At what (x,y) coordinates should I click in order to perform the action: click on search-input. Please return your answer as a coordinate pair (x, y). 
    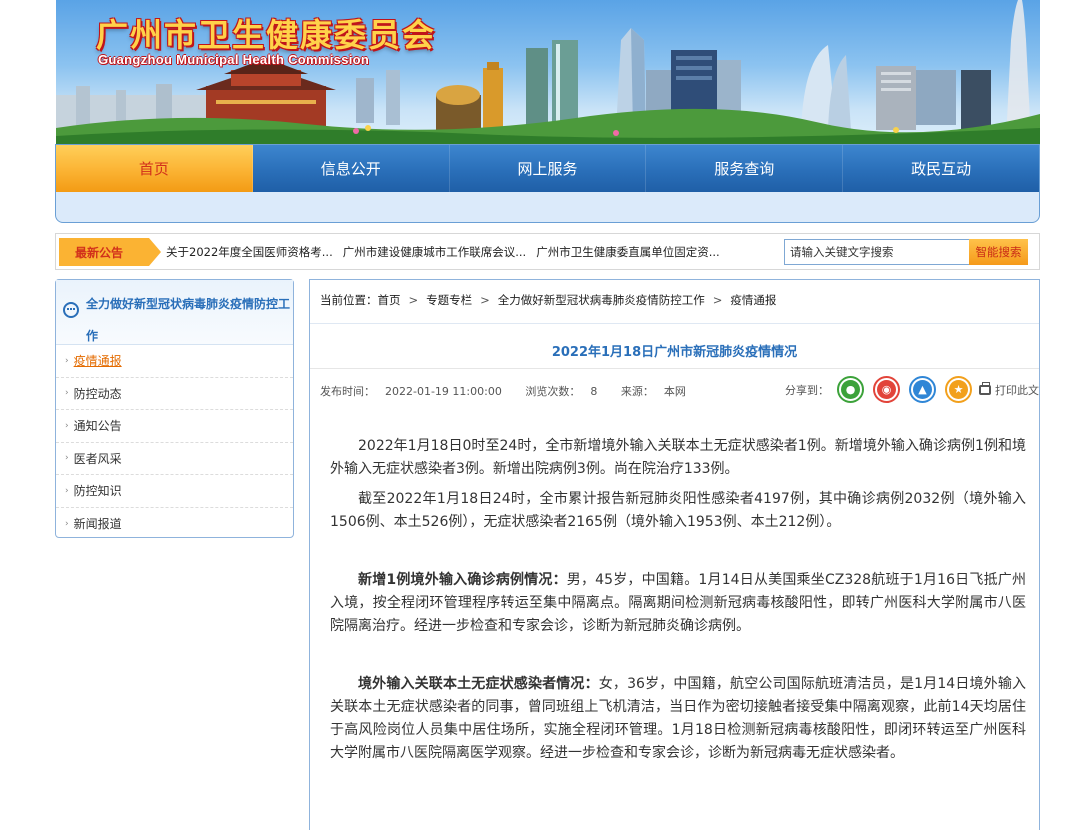
    Looking at the image, I should click on (877, 252).